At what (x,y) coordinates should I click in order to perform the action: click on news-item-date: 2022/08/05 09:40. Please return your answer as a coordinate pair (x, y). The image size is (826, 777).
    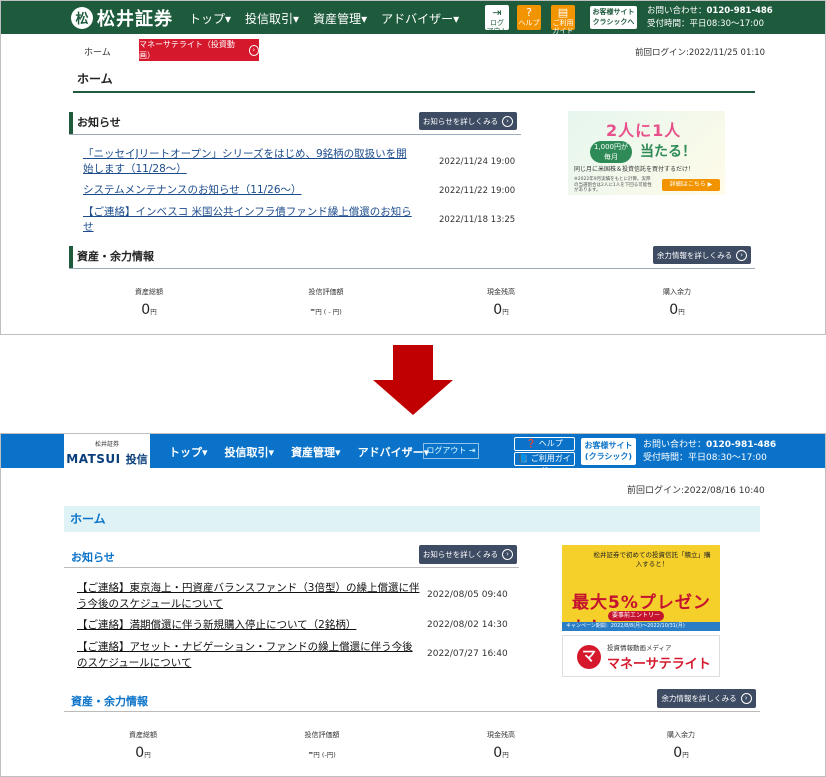
    Looking at the image, I should click on (467, 595).